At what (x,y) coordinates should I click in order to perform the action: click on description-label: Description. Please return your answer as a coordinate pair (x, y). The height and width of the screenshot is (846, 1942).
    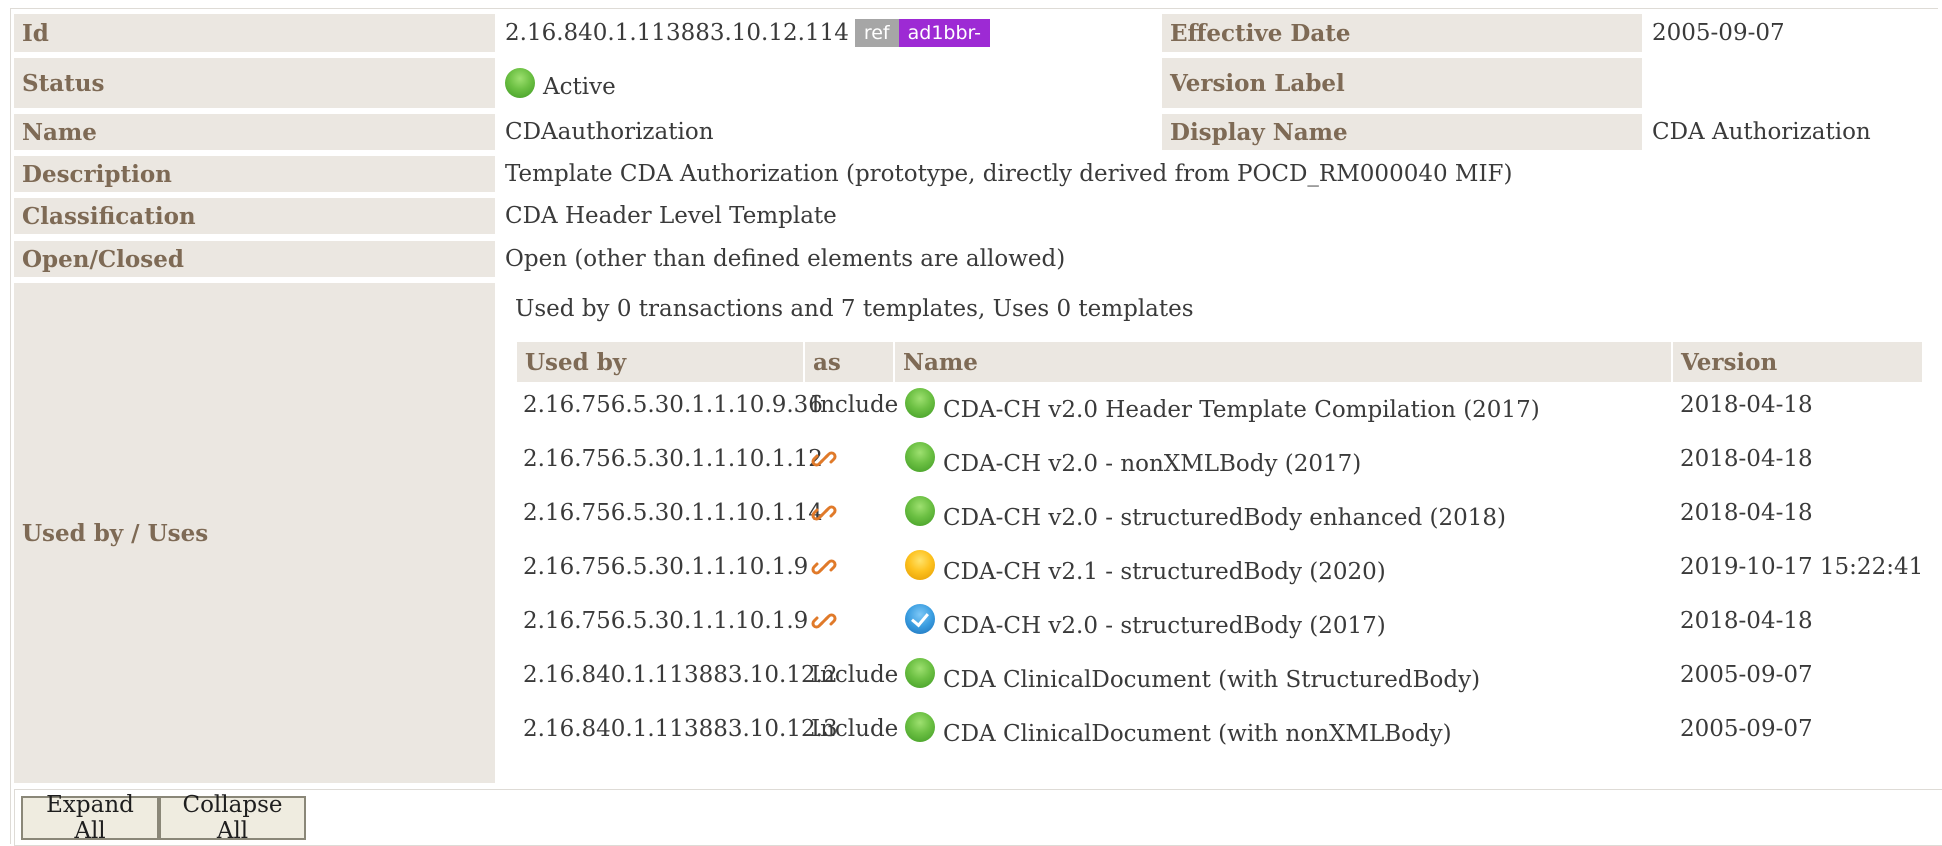
    Looking at the image, I should click on (254, 174).